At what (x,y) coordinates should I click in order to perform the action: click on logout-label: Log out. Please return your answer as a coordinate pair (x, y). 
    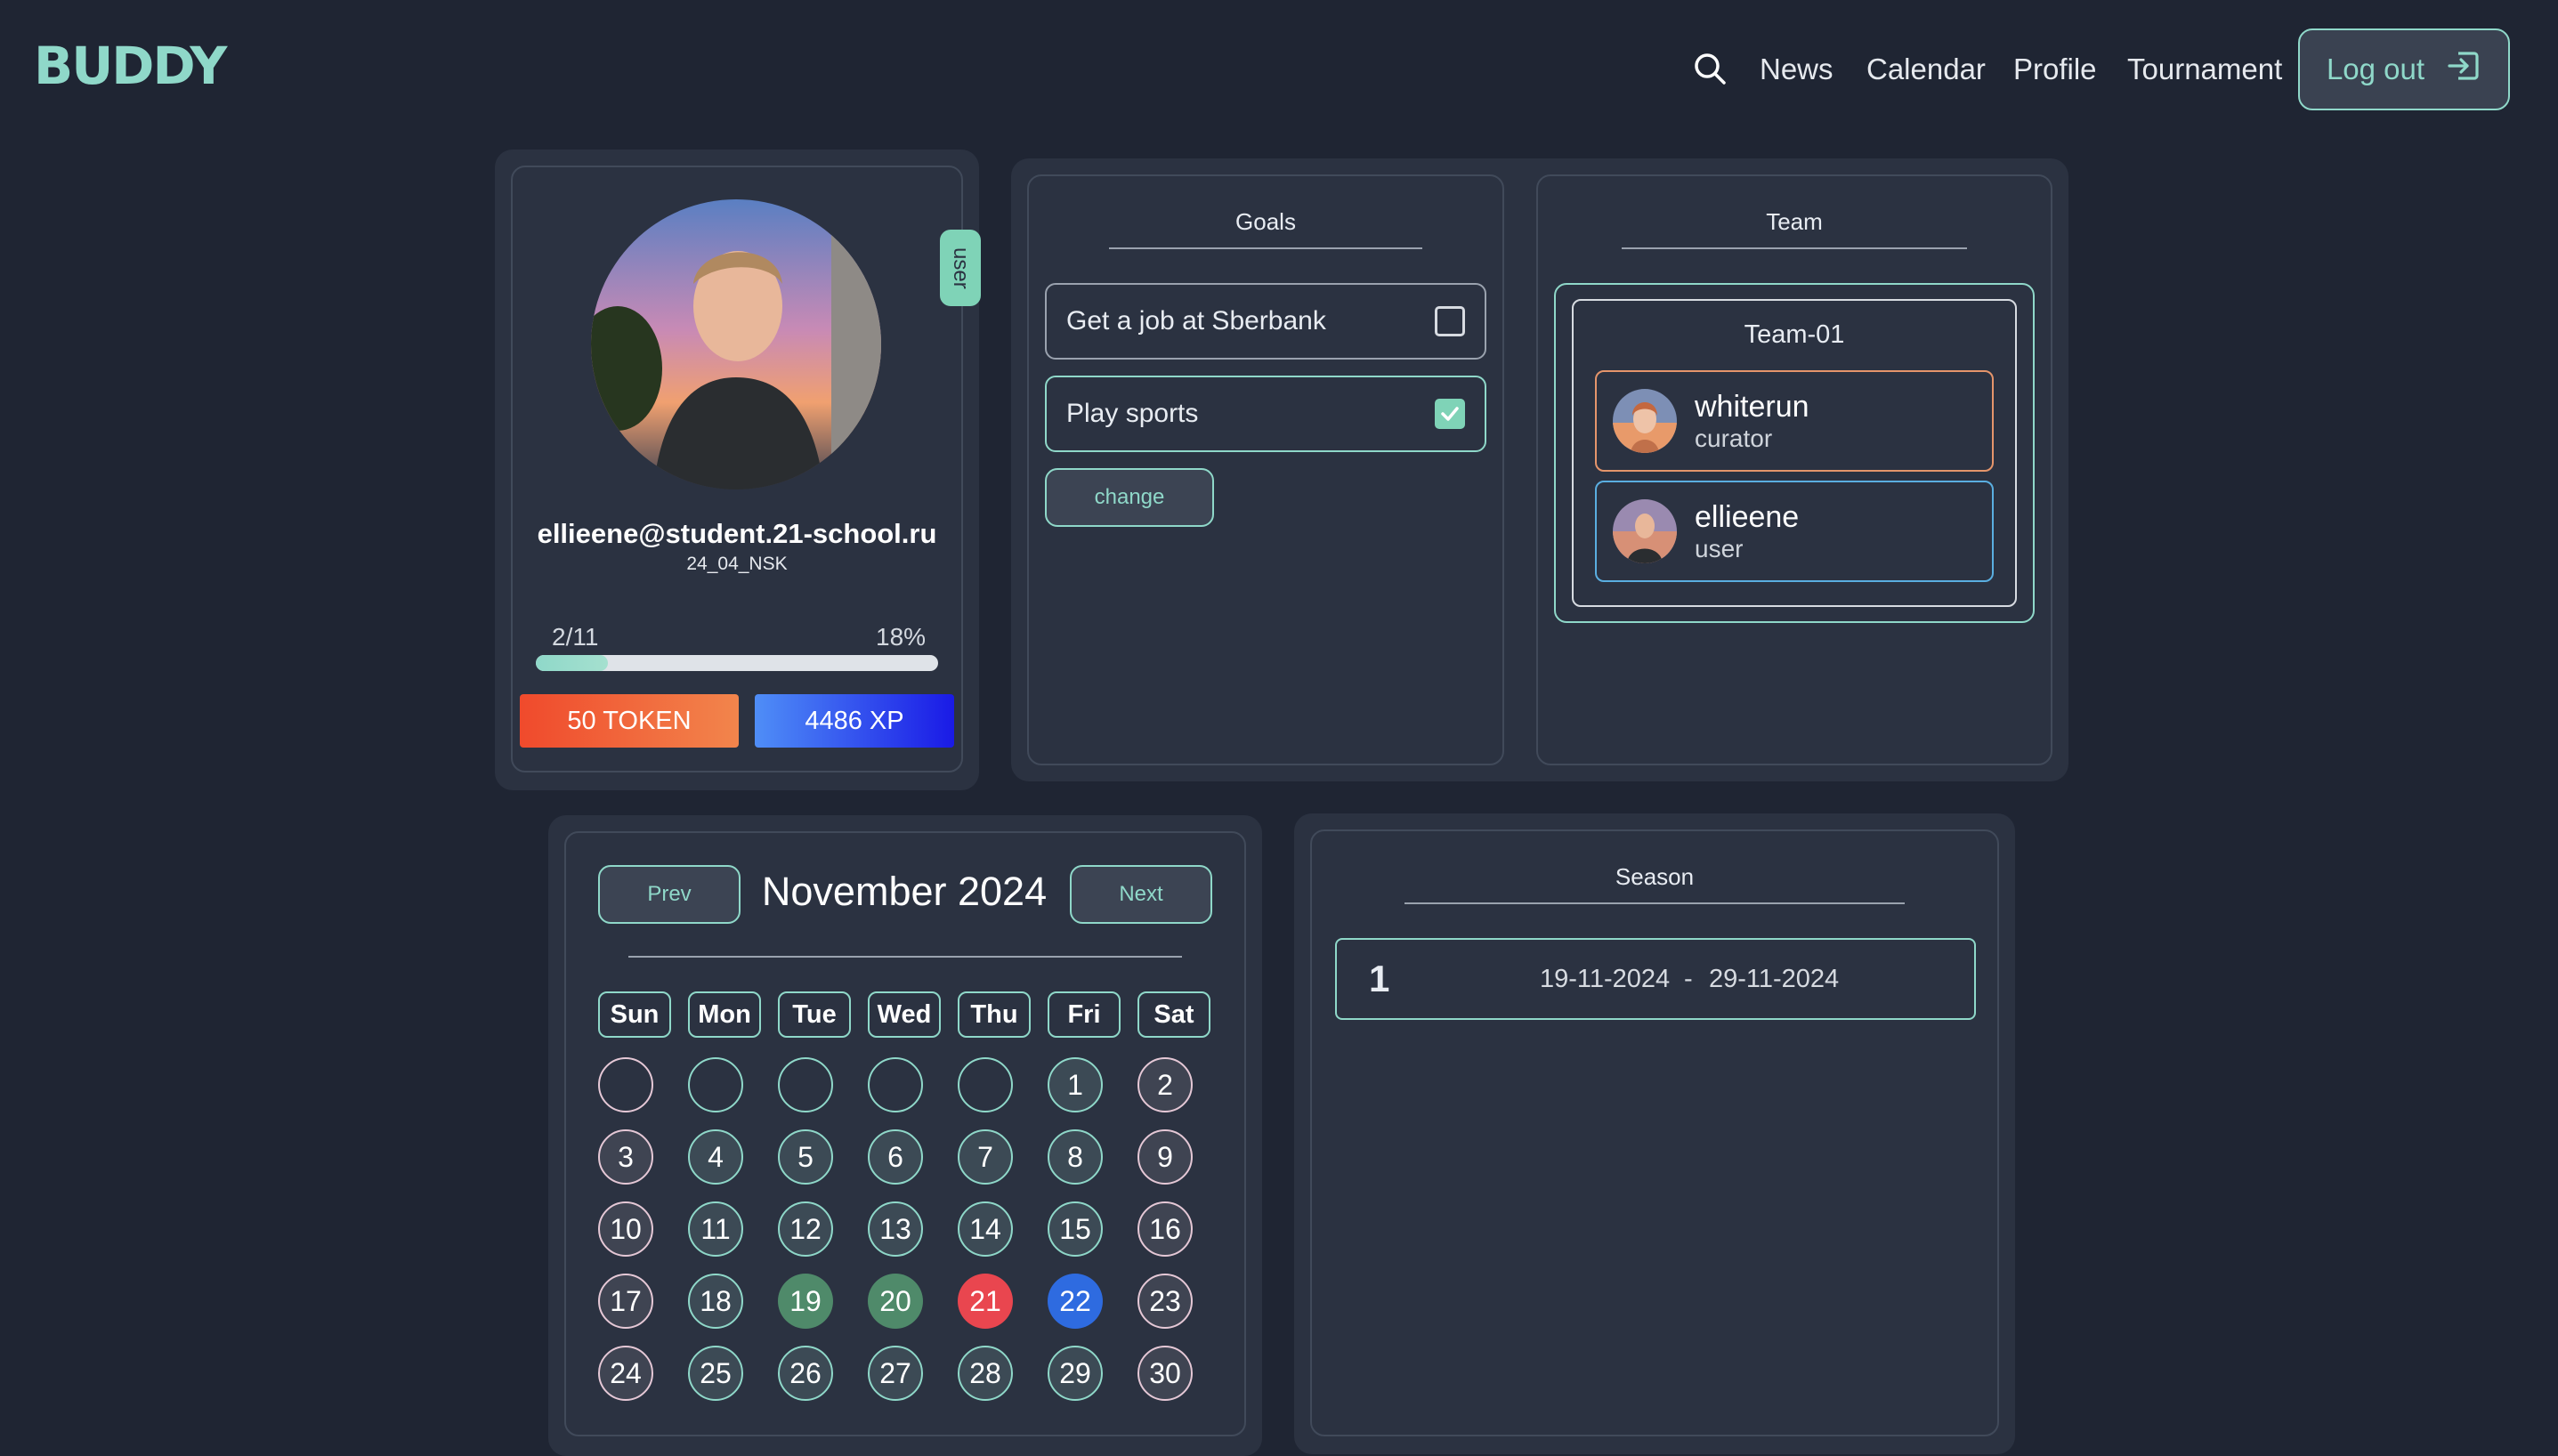
    Looking at the image, I should click on (2375, 69).